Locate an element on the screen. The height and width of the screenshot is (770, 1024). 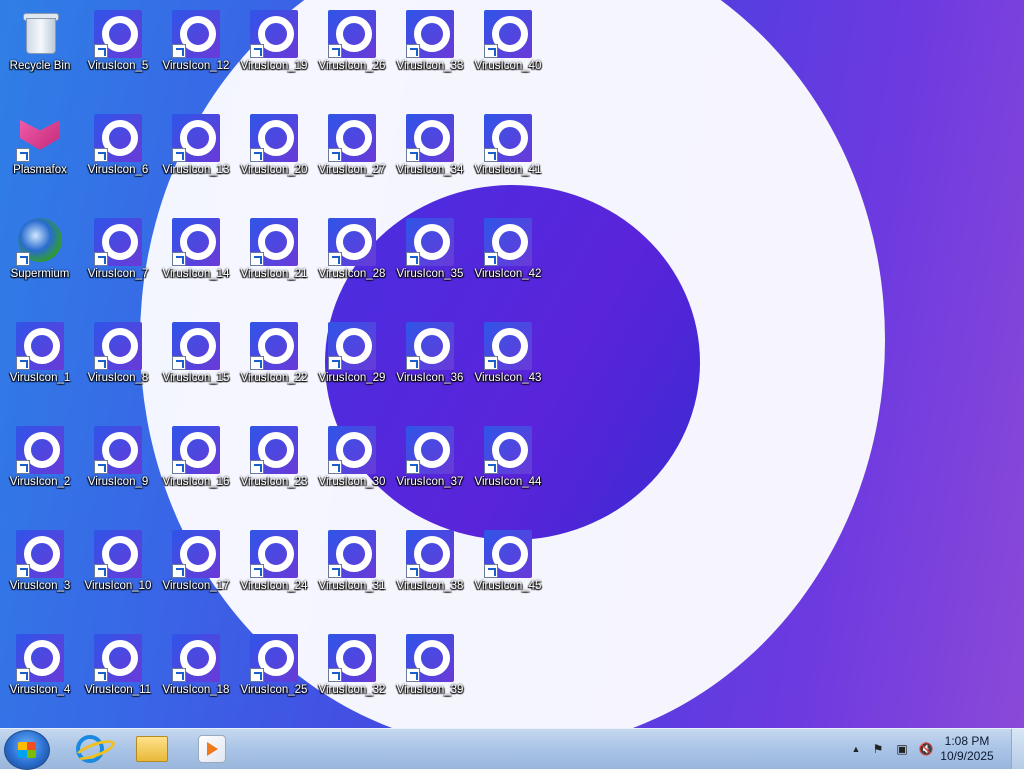
desktop-icon-virusicon-24: VirusIcon_24 is located at coordinates (274, 573).